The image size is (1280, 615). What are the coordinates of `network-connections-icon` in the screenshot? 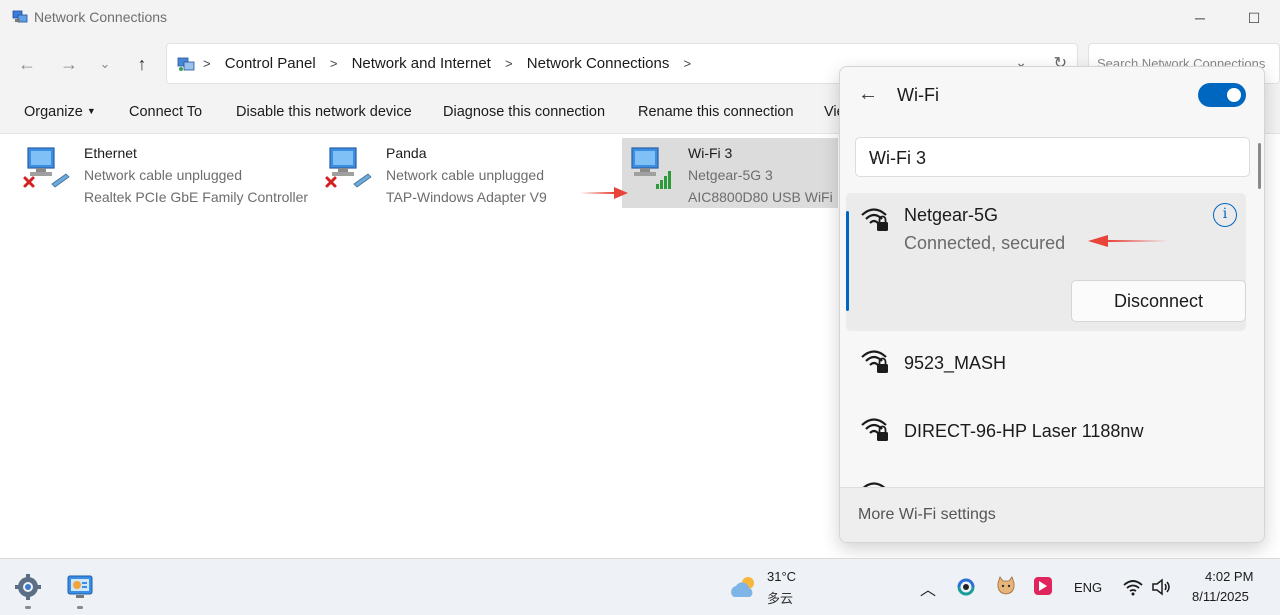 It's located at (20, 16).